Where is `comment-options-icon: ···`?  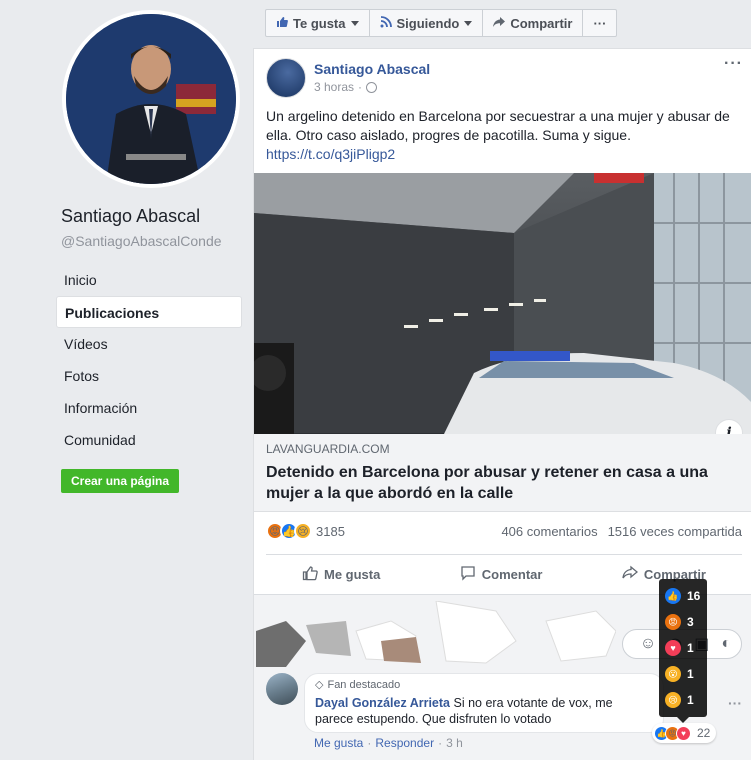 comment-options-icon: ··· is located at coordinates (735, 703).